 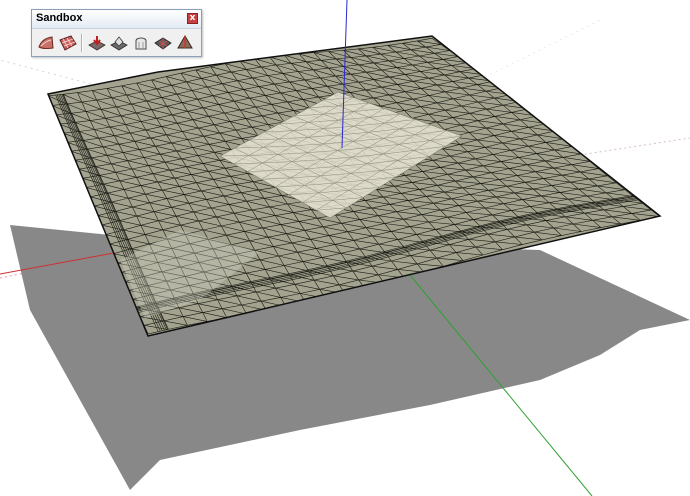 I want to click on drape-icon, so click(x=140, y=43).